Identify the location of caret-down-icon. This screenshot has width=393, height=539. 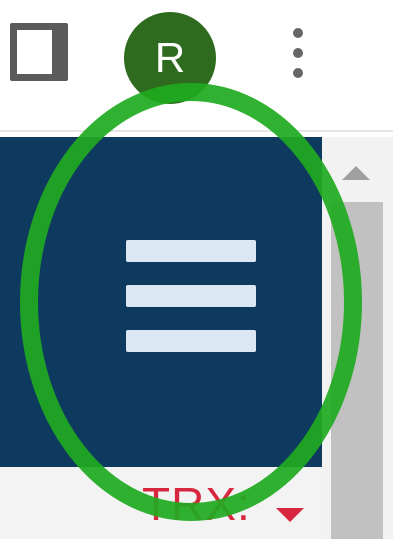
(290, 515).